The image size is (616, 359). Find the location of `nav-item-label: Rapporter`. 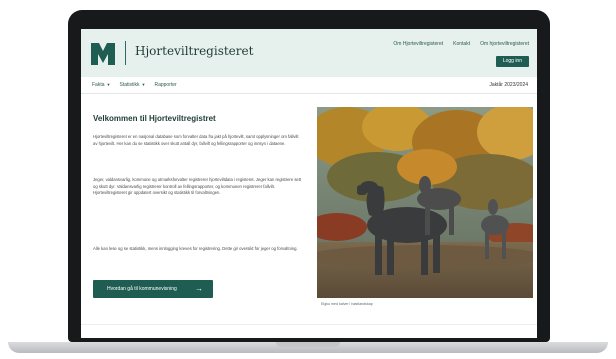

nav-item-label: Rapporter is located at coordinates (165, 85).